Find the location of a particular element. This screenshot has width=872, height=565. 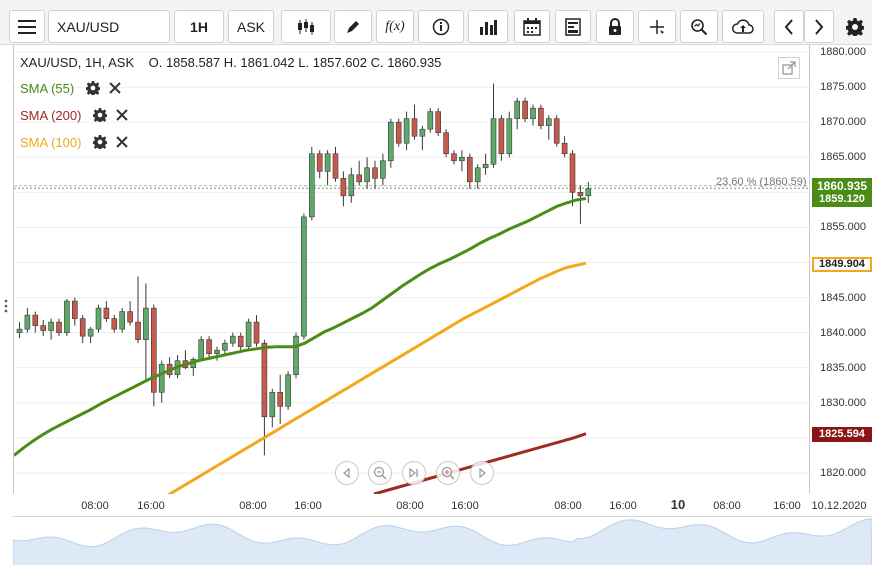

sma-100-settings-gear-icon is located at coordinates (100, 142).